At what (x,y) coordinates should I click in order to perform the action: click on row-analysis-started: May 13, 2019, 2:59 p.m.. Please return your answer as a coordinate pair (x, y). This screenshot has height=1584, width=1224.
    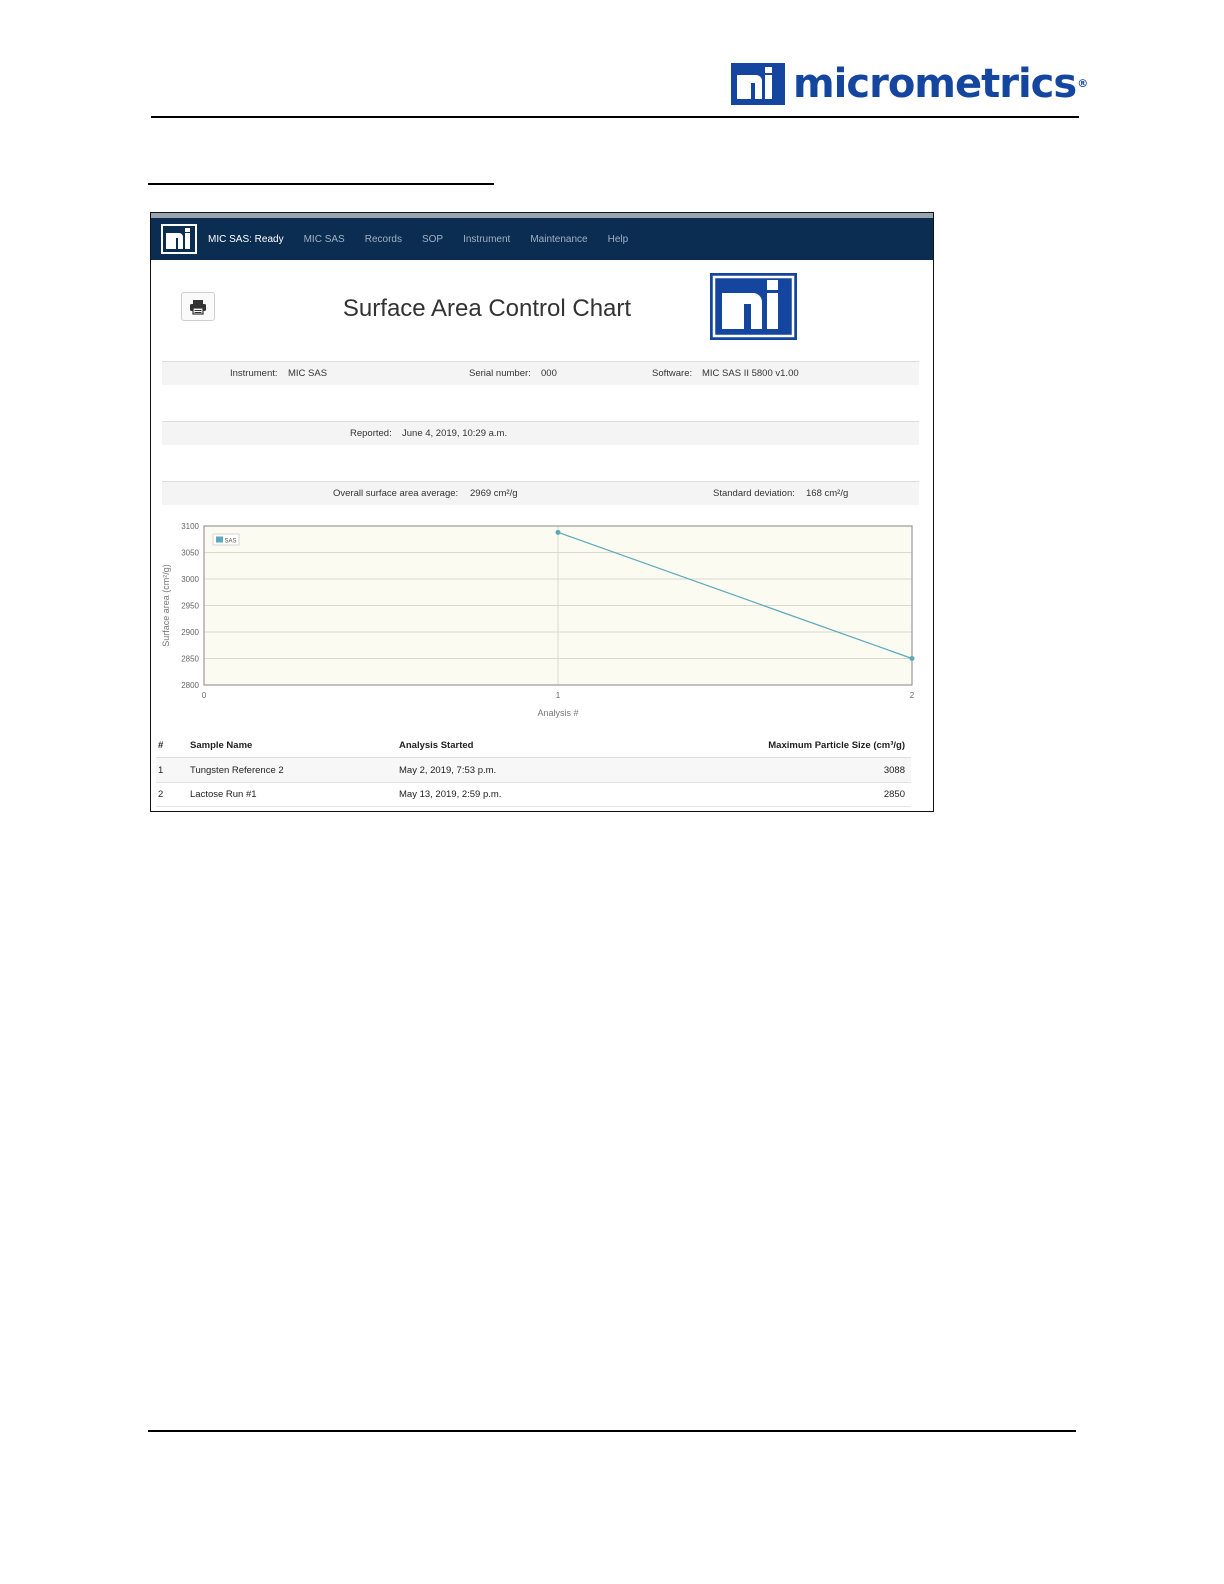
    Looking at the image, I should click on (450, 794).